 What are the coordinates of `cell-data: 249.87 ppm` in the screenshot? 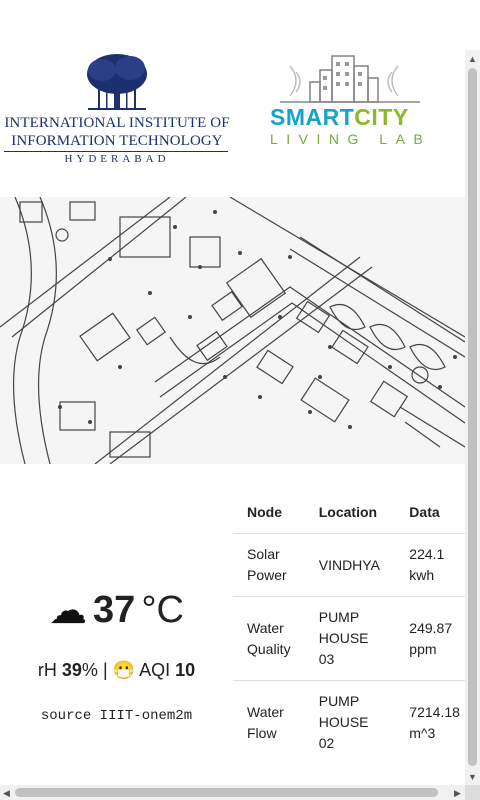 It's located at (430, 638).